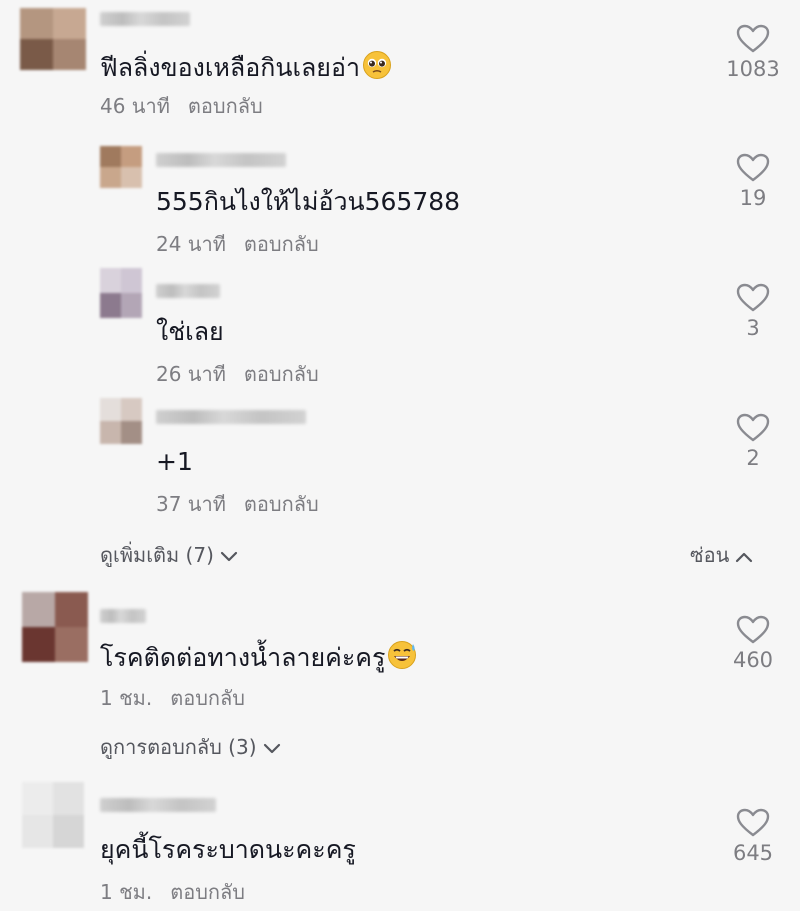 The height and width of the screenshot is (911, 800). Describe the element at coordinates (753, 458) in the screenshot. I see `like-count: 2` at that location.